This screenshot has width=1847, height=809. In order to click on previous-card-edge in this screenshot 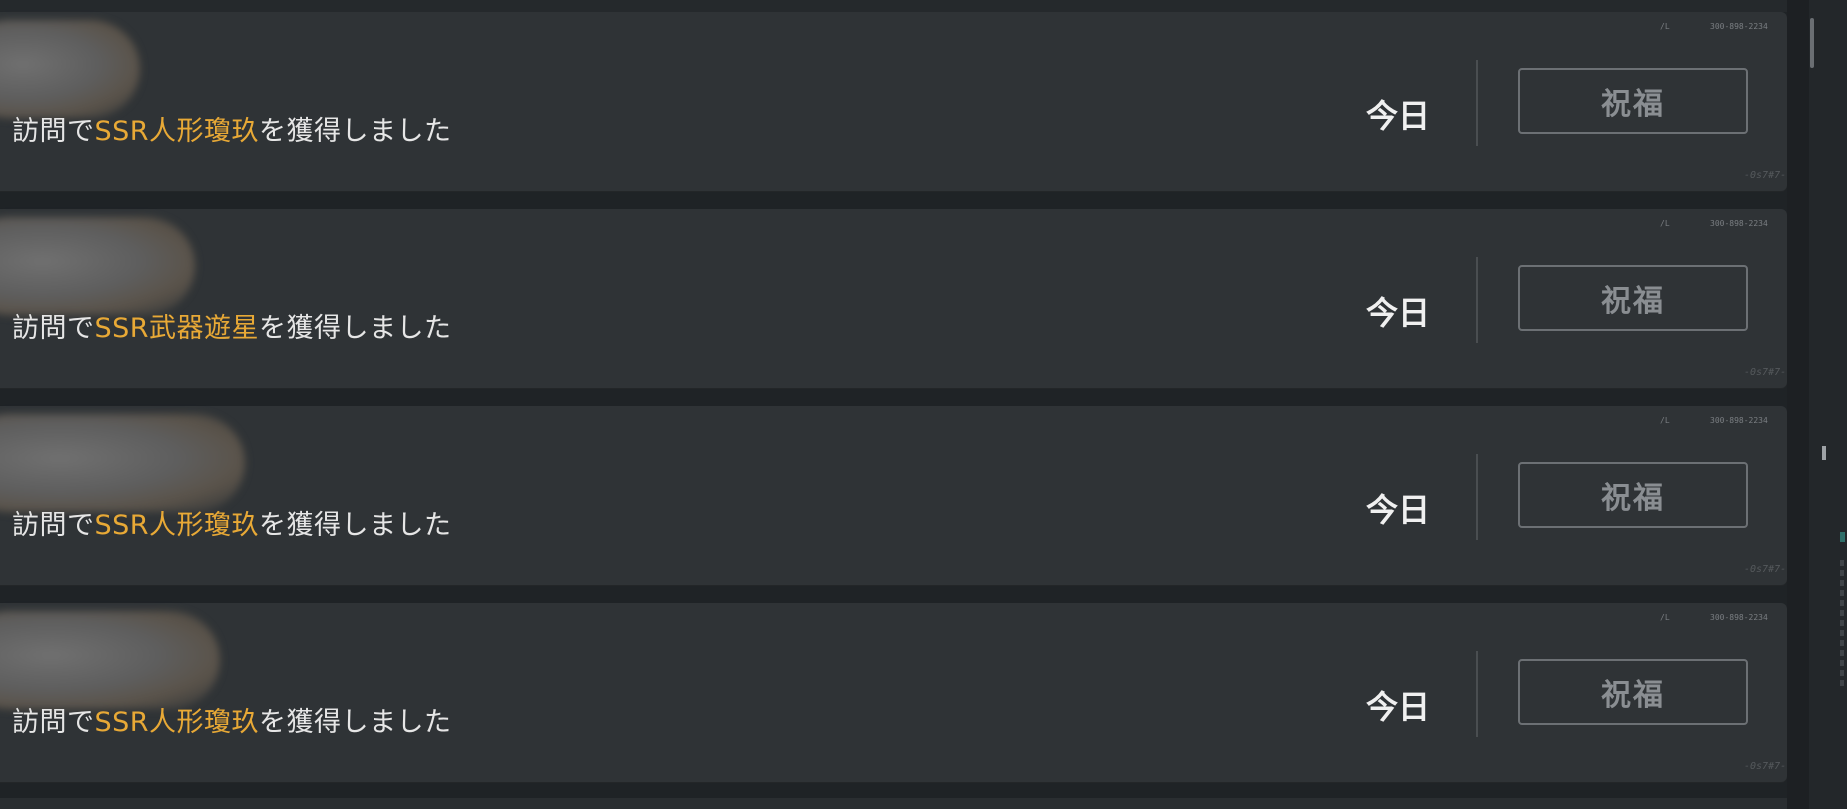, I will do `click(893, 6)`.